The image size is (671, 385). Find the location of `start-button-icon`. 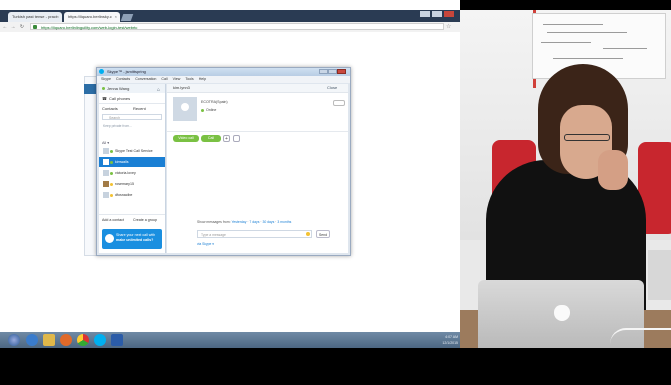

start-button-icon is located at coordinates (14, 340).